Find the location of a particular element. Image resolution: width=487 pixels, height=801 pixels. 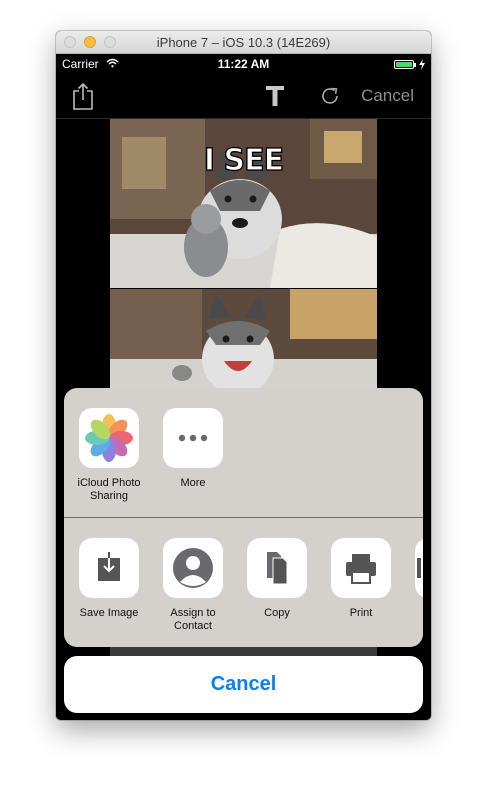

share-sheet-divider is located at coordinates (243, 517).